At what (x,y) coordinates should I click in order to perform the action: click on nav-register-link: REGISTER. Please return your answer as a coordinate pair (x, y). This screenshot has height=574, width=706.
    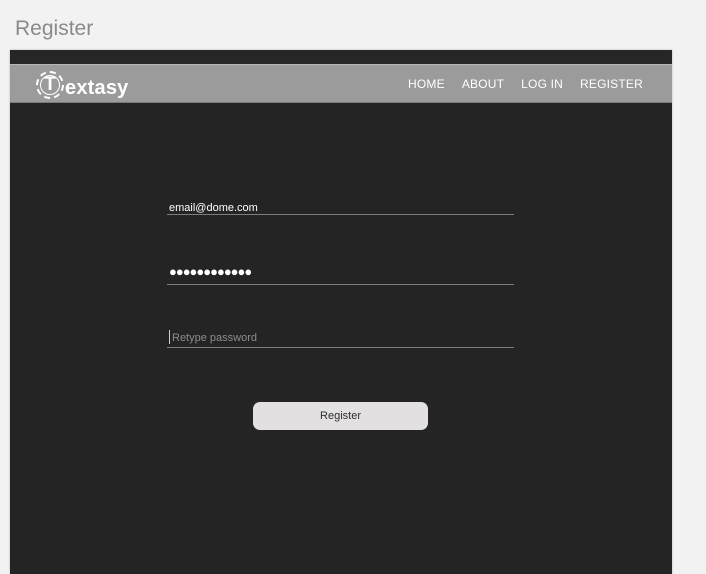
    Looking at the image, I should click on (611, 84).